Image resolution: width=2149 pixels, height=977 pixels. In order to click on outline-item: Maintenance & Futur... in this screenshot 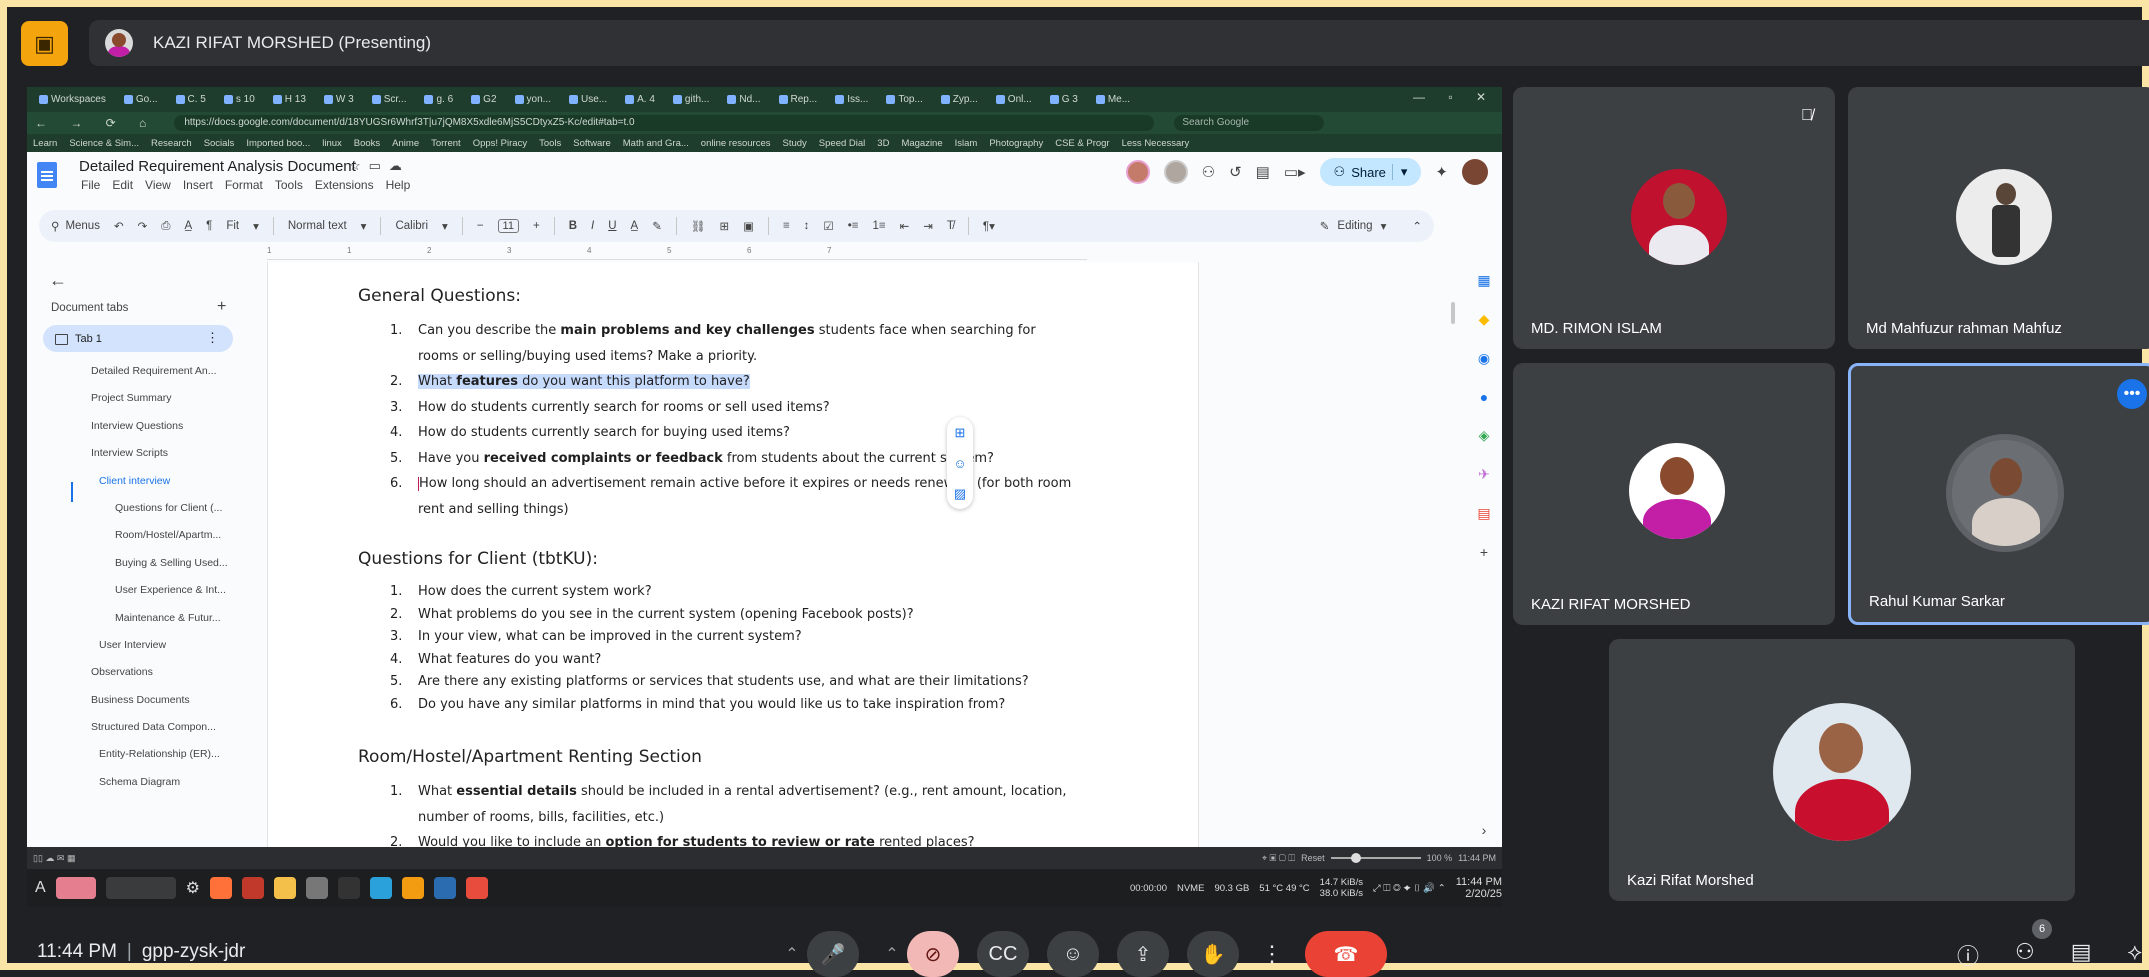, I will do `click(146, 618)`.